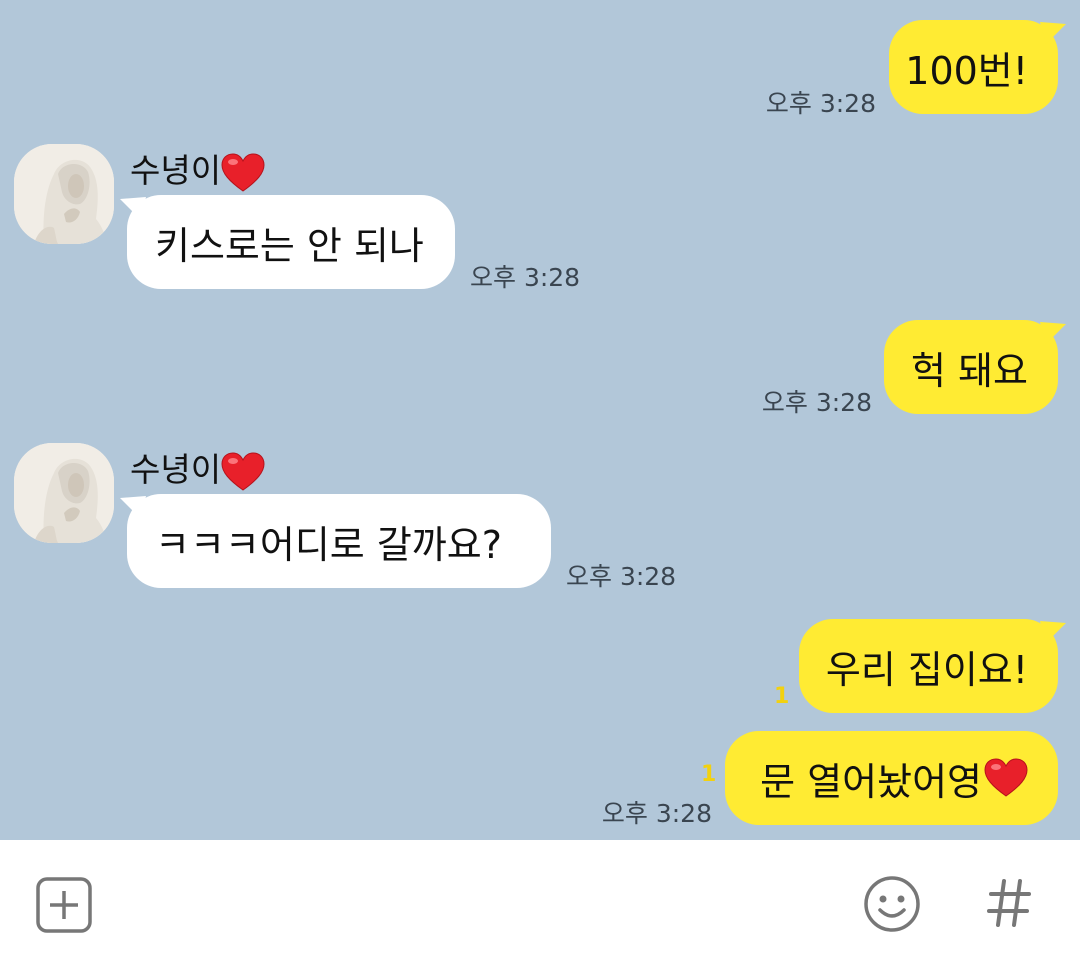 The height and width of the screenshot is (966, 1080). What do you see at coordinates (64, 905) in the screenshot?
I see `plus-box-icon` at bounding box center [64, 905].